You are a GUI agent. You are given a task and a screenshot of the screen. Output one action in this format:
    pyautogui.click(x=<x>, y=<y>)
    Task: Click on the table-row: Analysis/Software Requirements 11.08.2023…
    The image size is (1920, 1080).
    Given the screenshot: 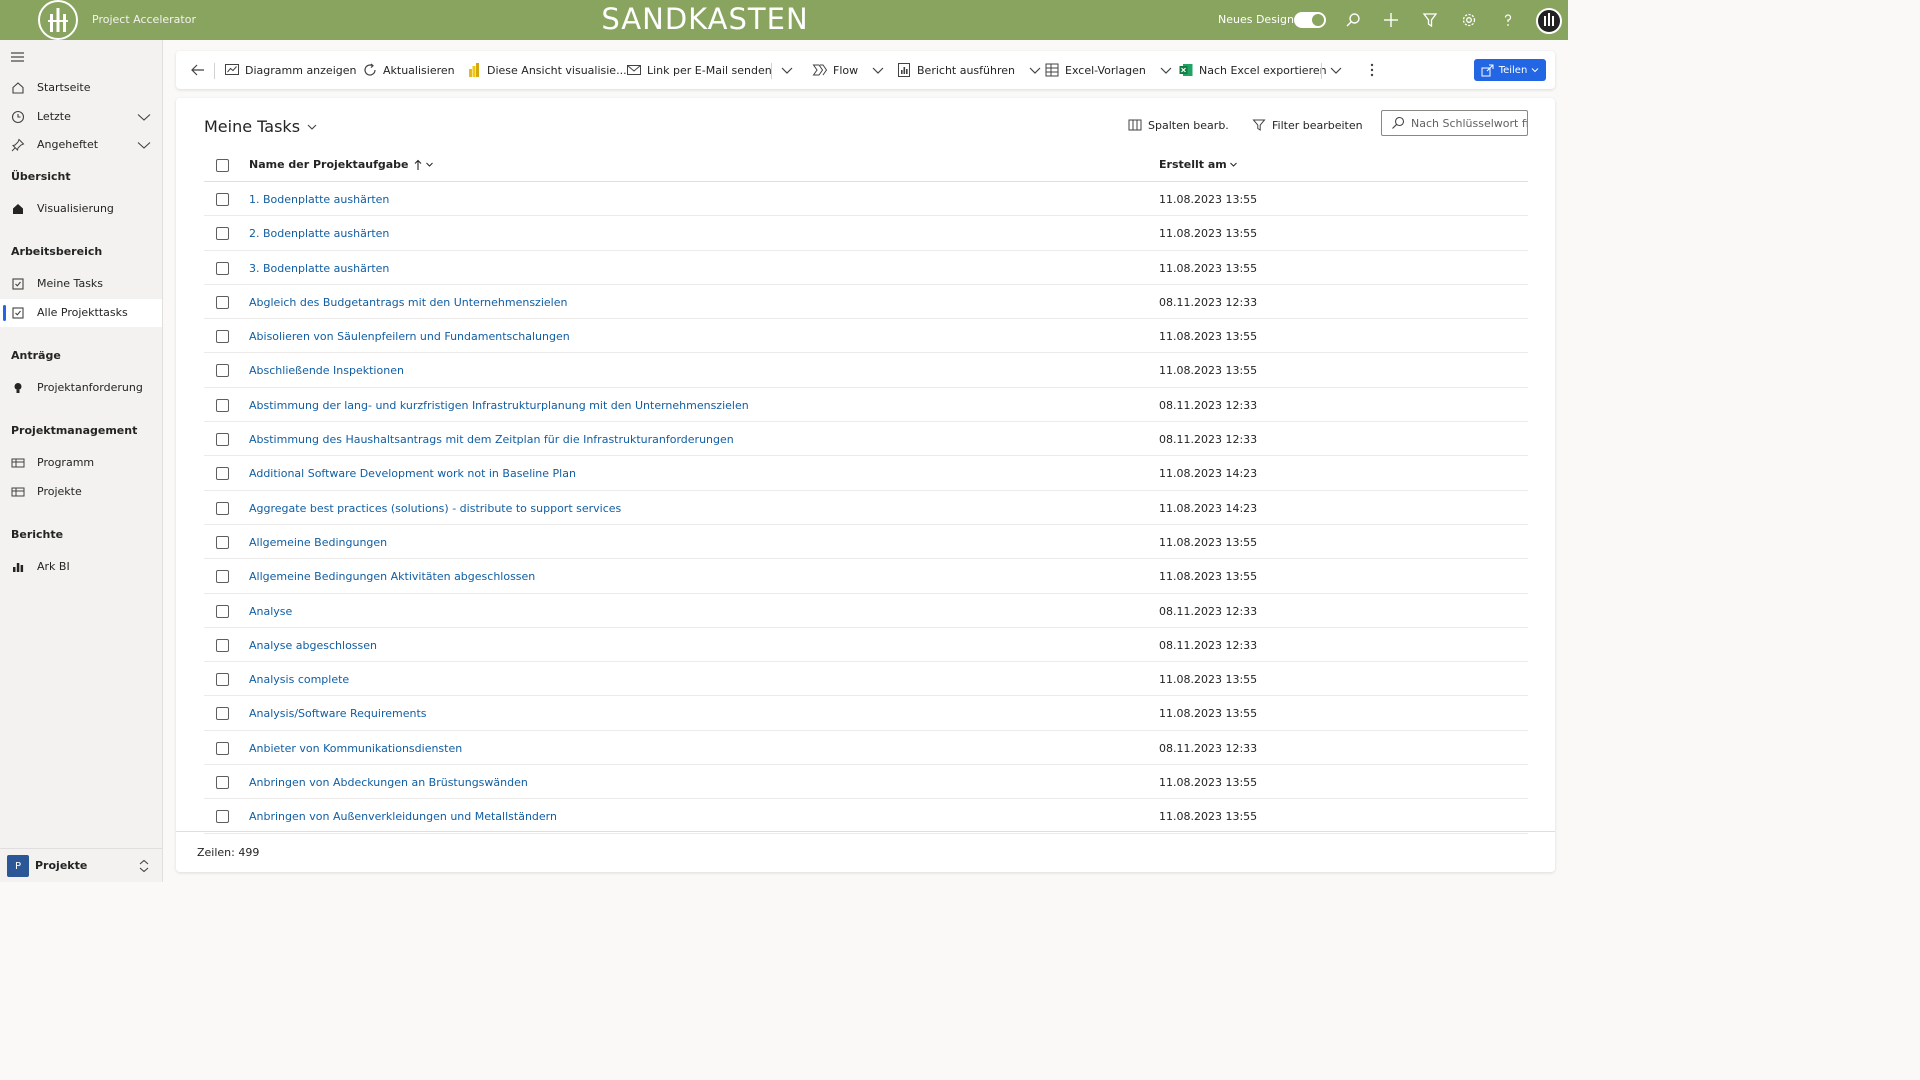 What is the action you would take?
    pyautogui.click(x=866, y=713)
    